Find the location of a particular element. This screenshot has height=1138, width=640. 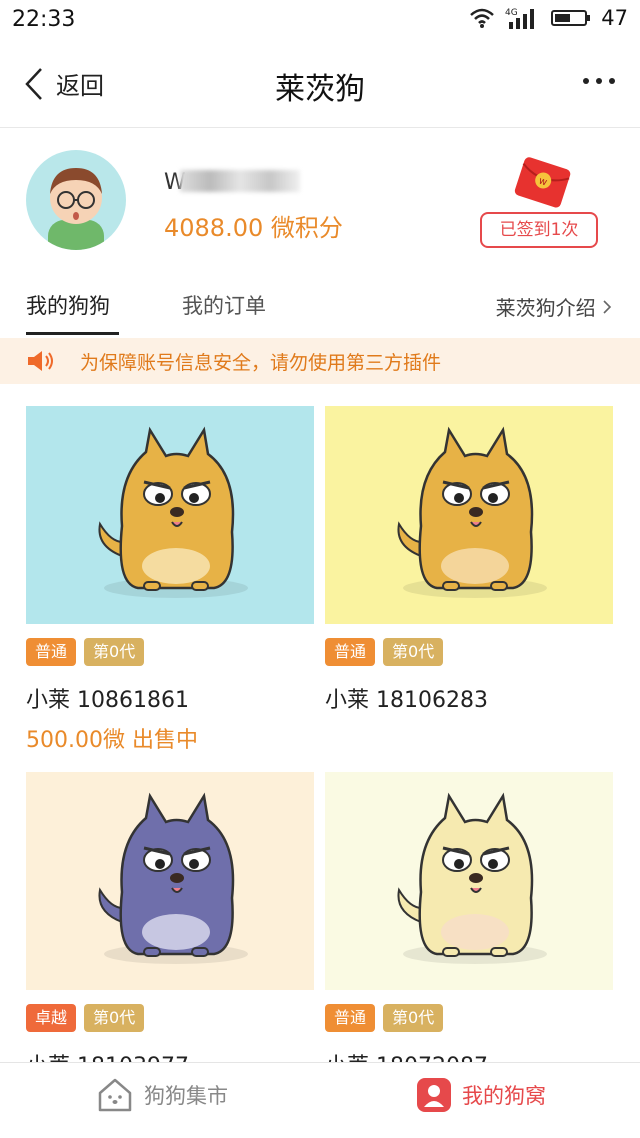

tab-dog-market: 狗狗集市 is located at coordinates (162, 1095).